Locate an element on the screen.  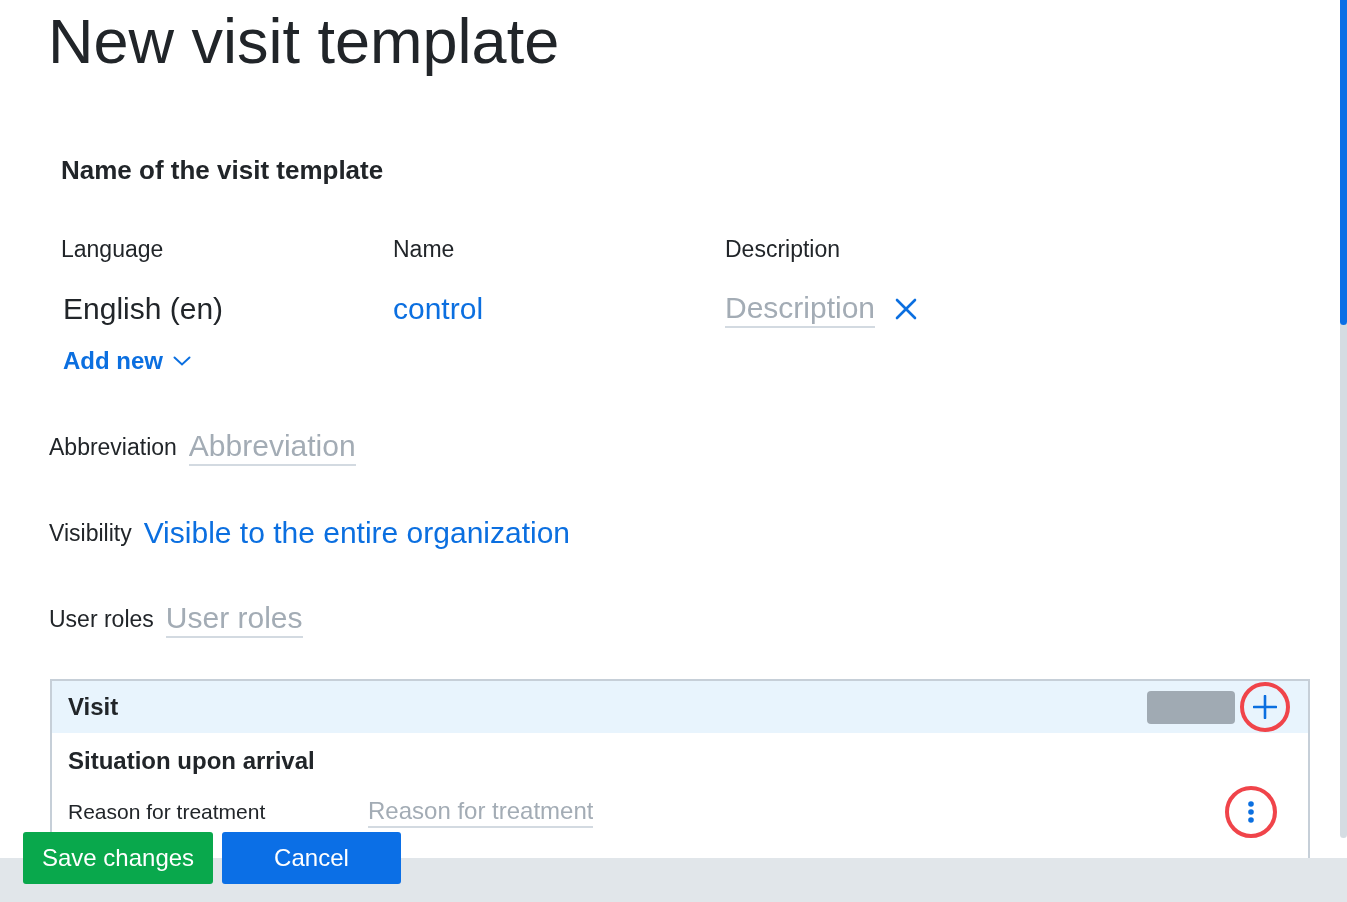
scrollbar-track is located at coordinates (1343, 419).